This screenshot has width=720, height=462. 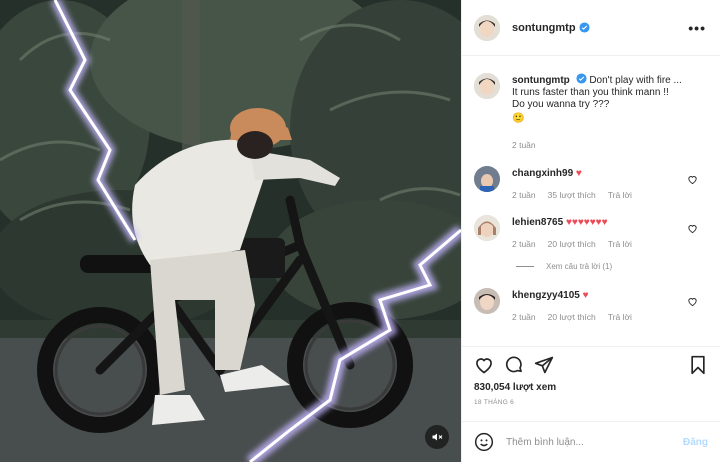 I want to click on post-actions: 830,054 lượt xem 18 THÁNG 6, so click(x=591, y=376).